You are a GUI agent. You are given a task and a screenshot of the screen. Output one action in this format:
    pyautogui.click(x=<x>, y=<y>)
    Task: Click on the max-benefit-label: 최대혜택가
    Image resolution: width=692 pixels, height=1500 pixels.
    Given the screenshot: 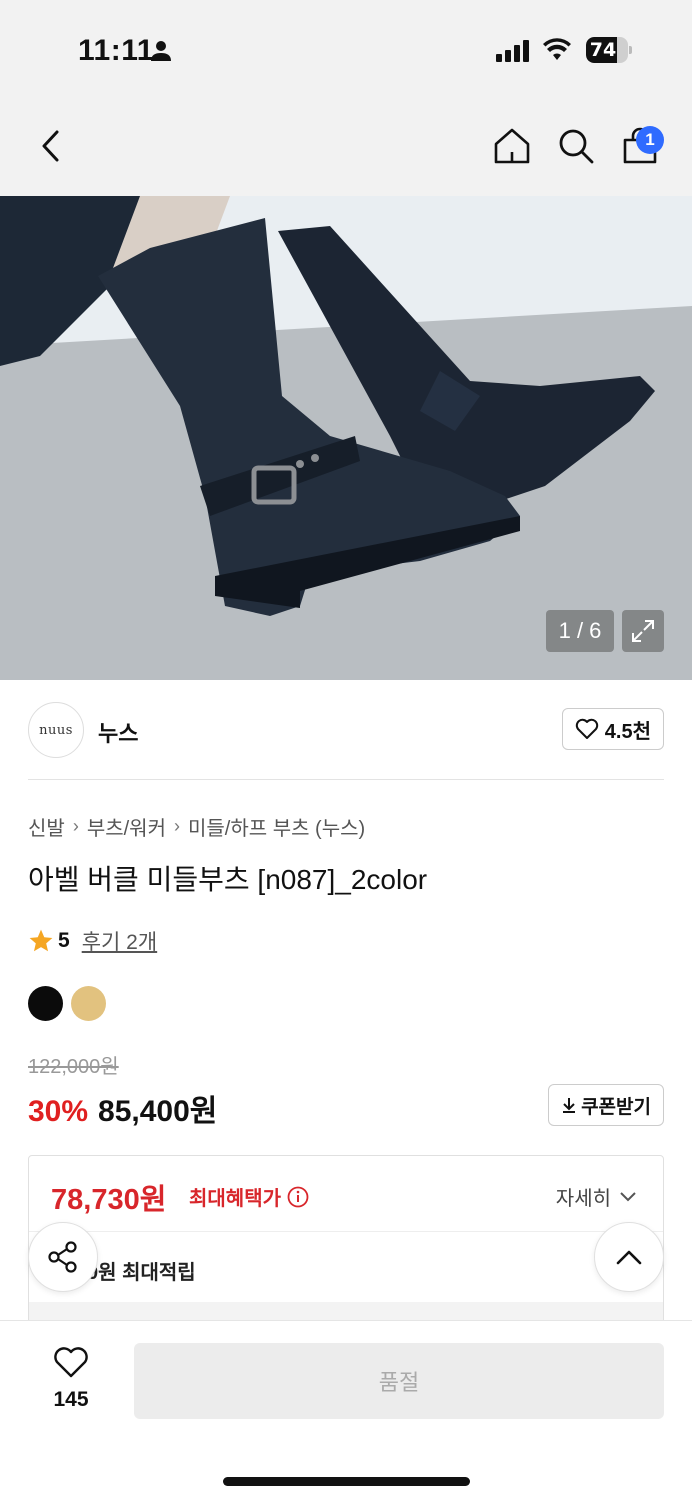 What is the action you would take?
    pyautogui.click(x=249, y=1196)
    